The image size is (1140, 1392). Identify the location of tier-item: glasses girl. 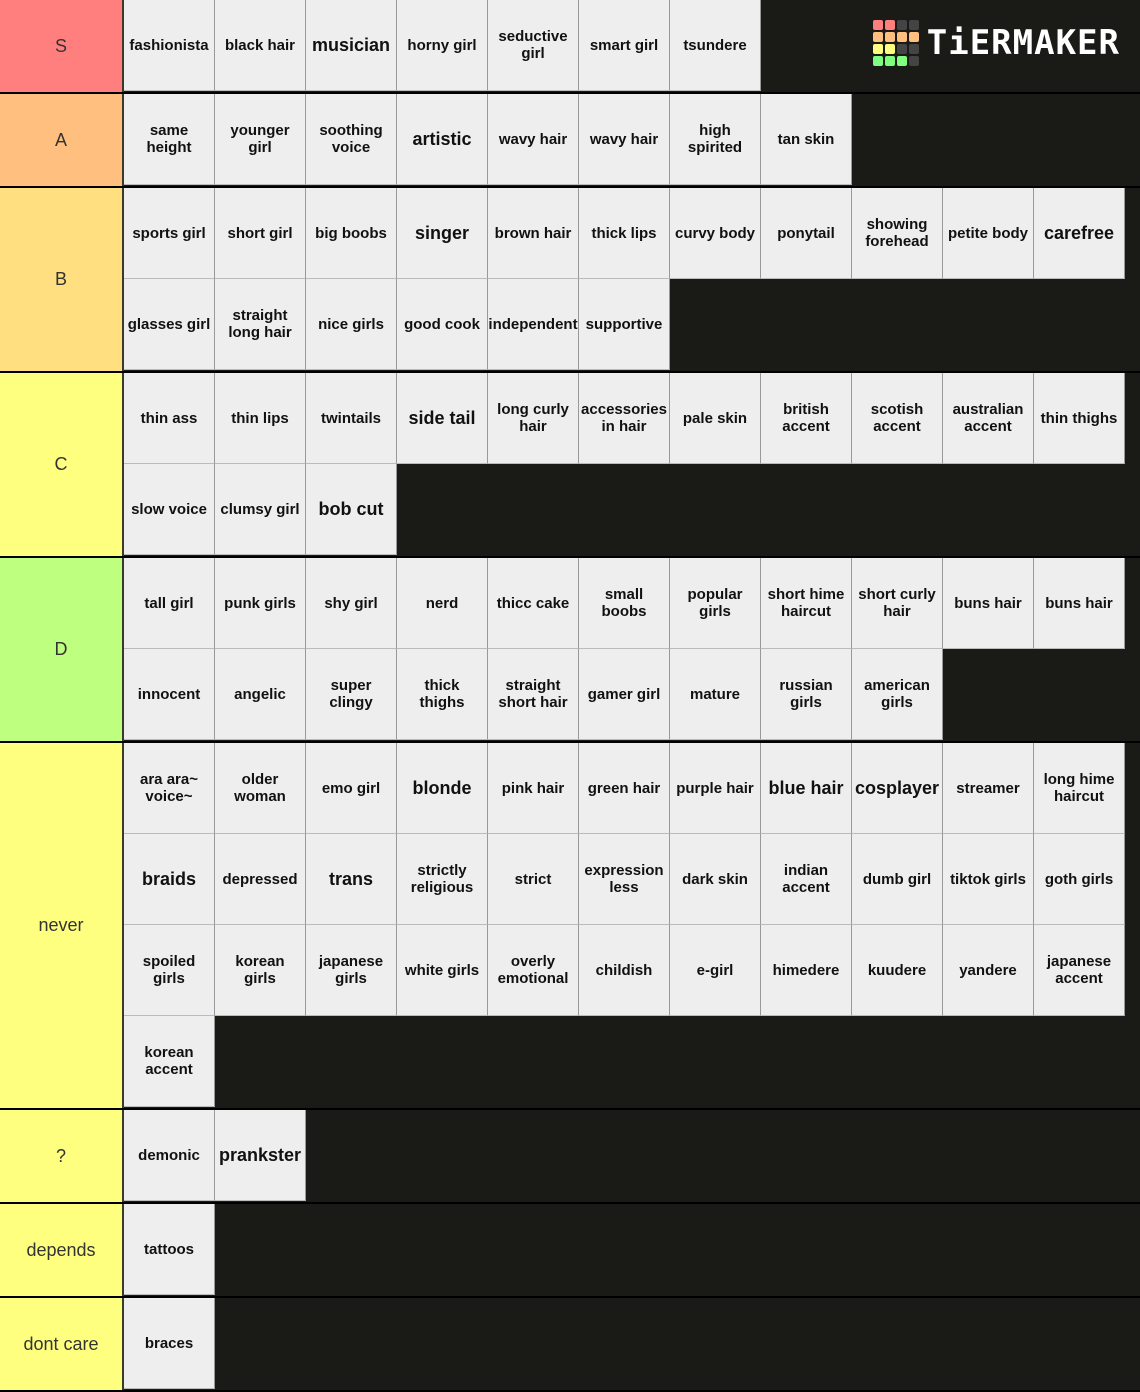
(169, 324).